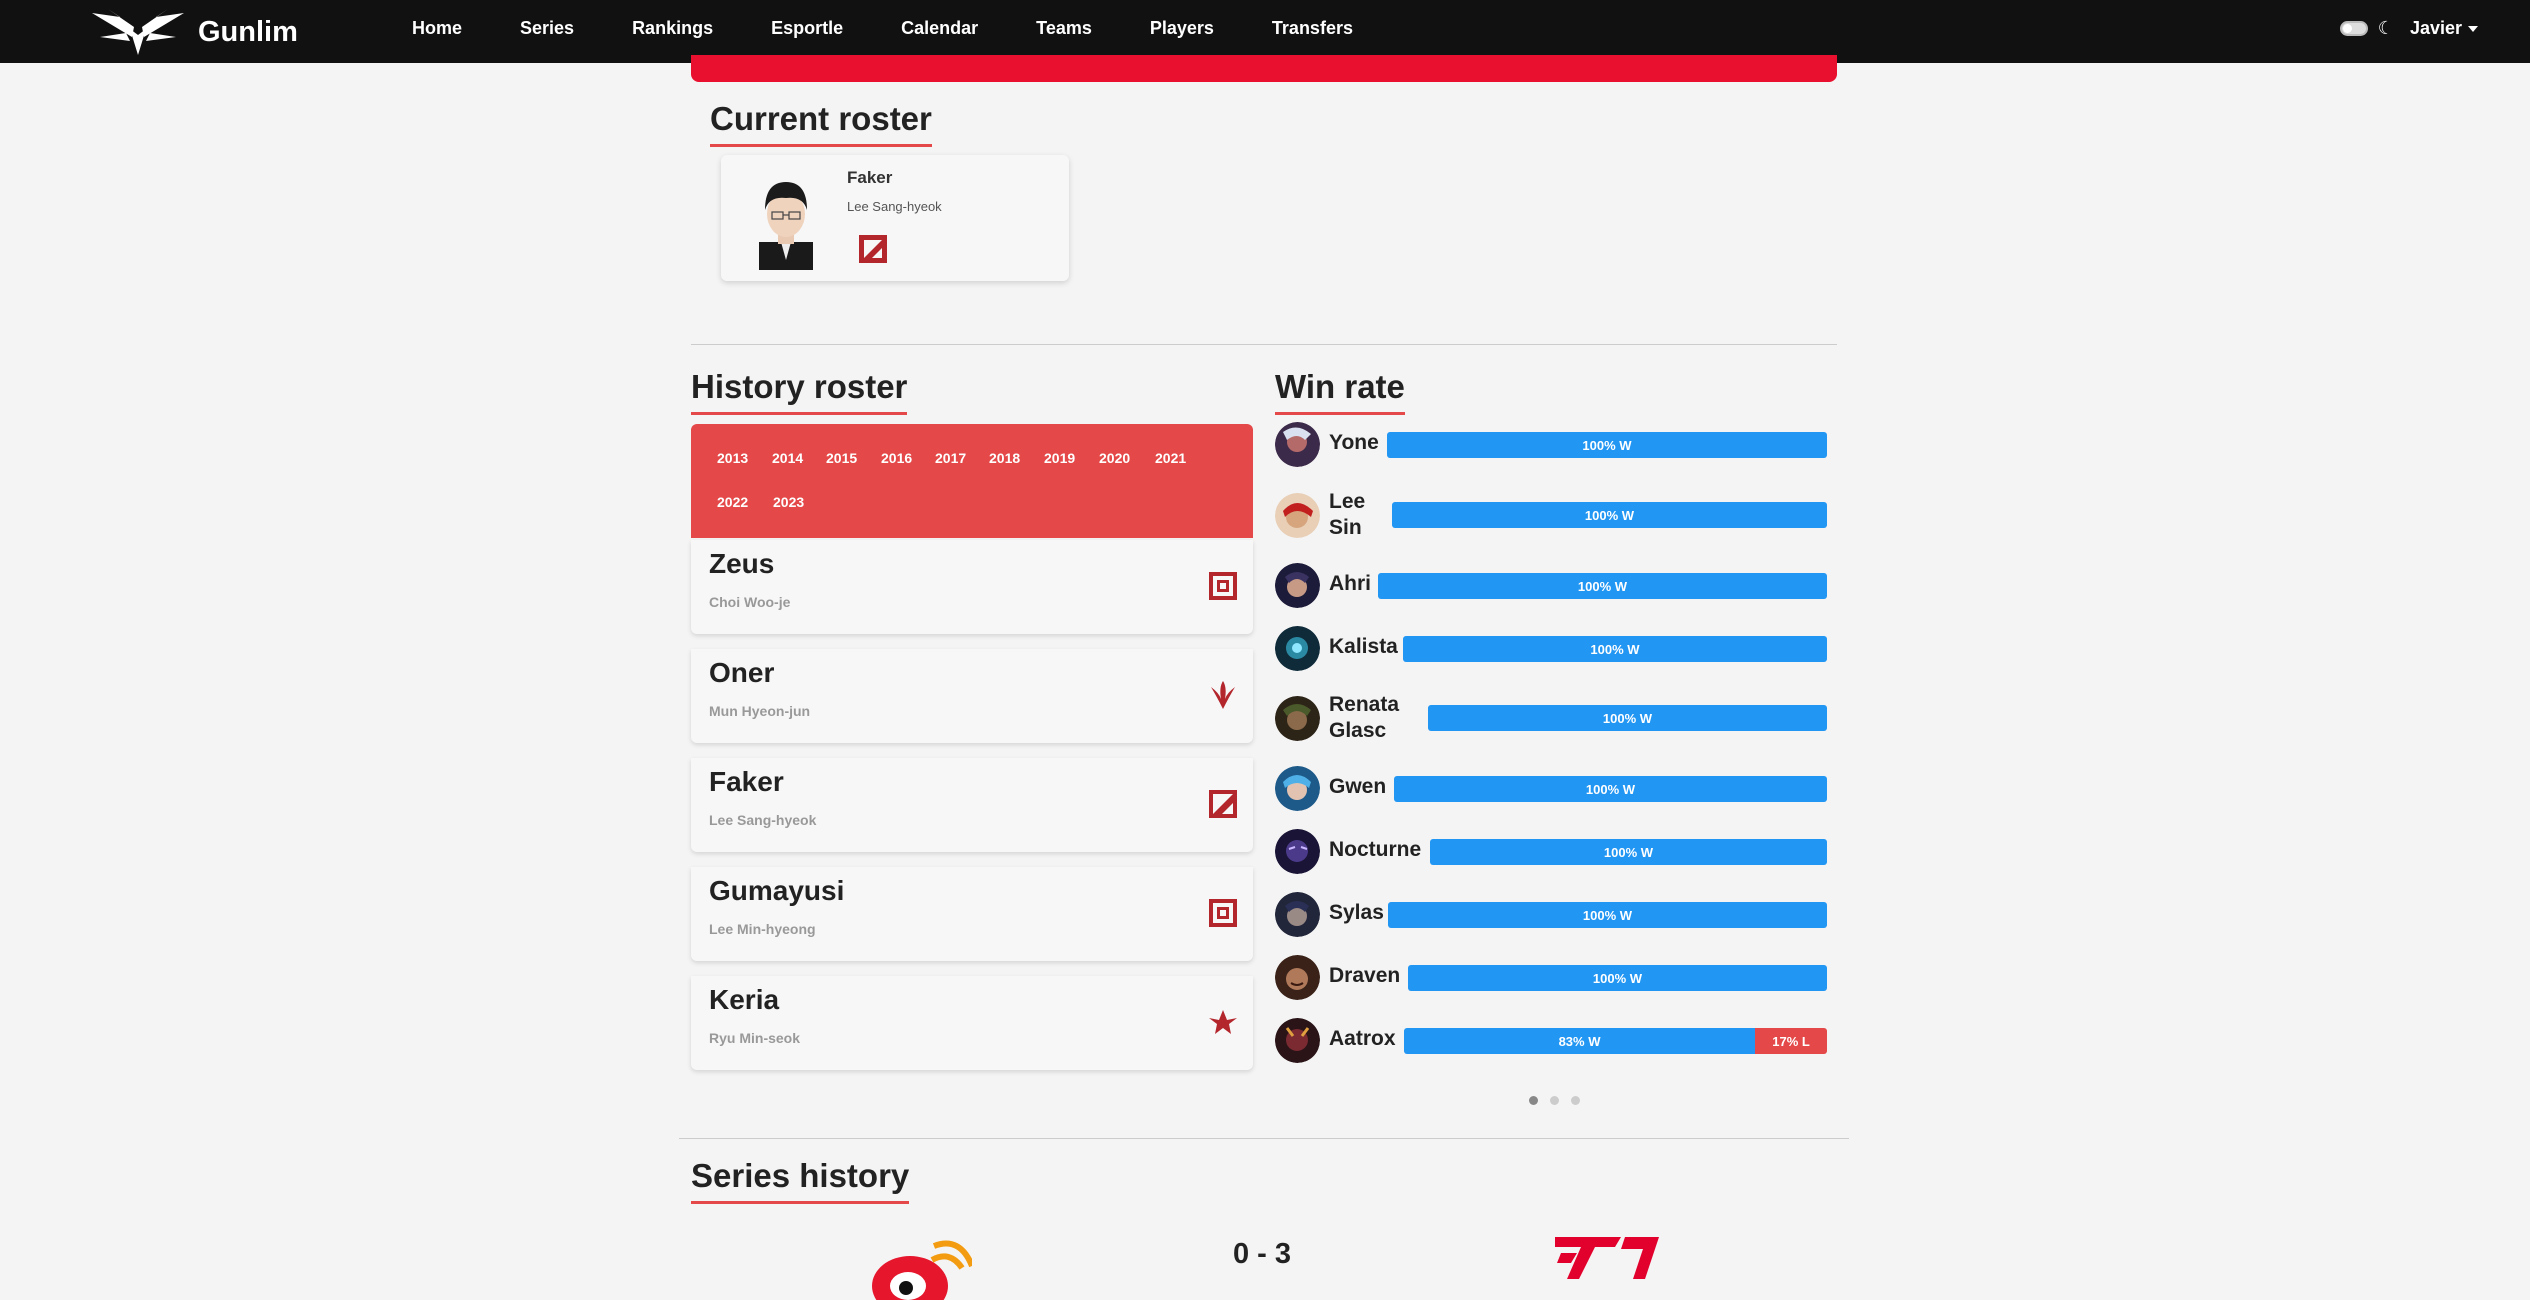 The height and width of the screenshot is (1300, 2530). What do you see at coordinates (1580, 1041) in the screenshot?
I see `win-segment: 83% W` at bounding box center [1580, 1041].